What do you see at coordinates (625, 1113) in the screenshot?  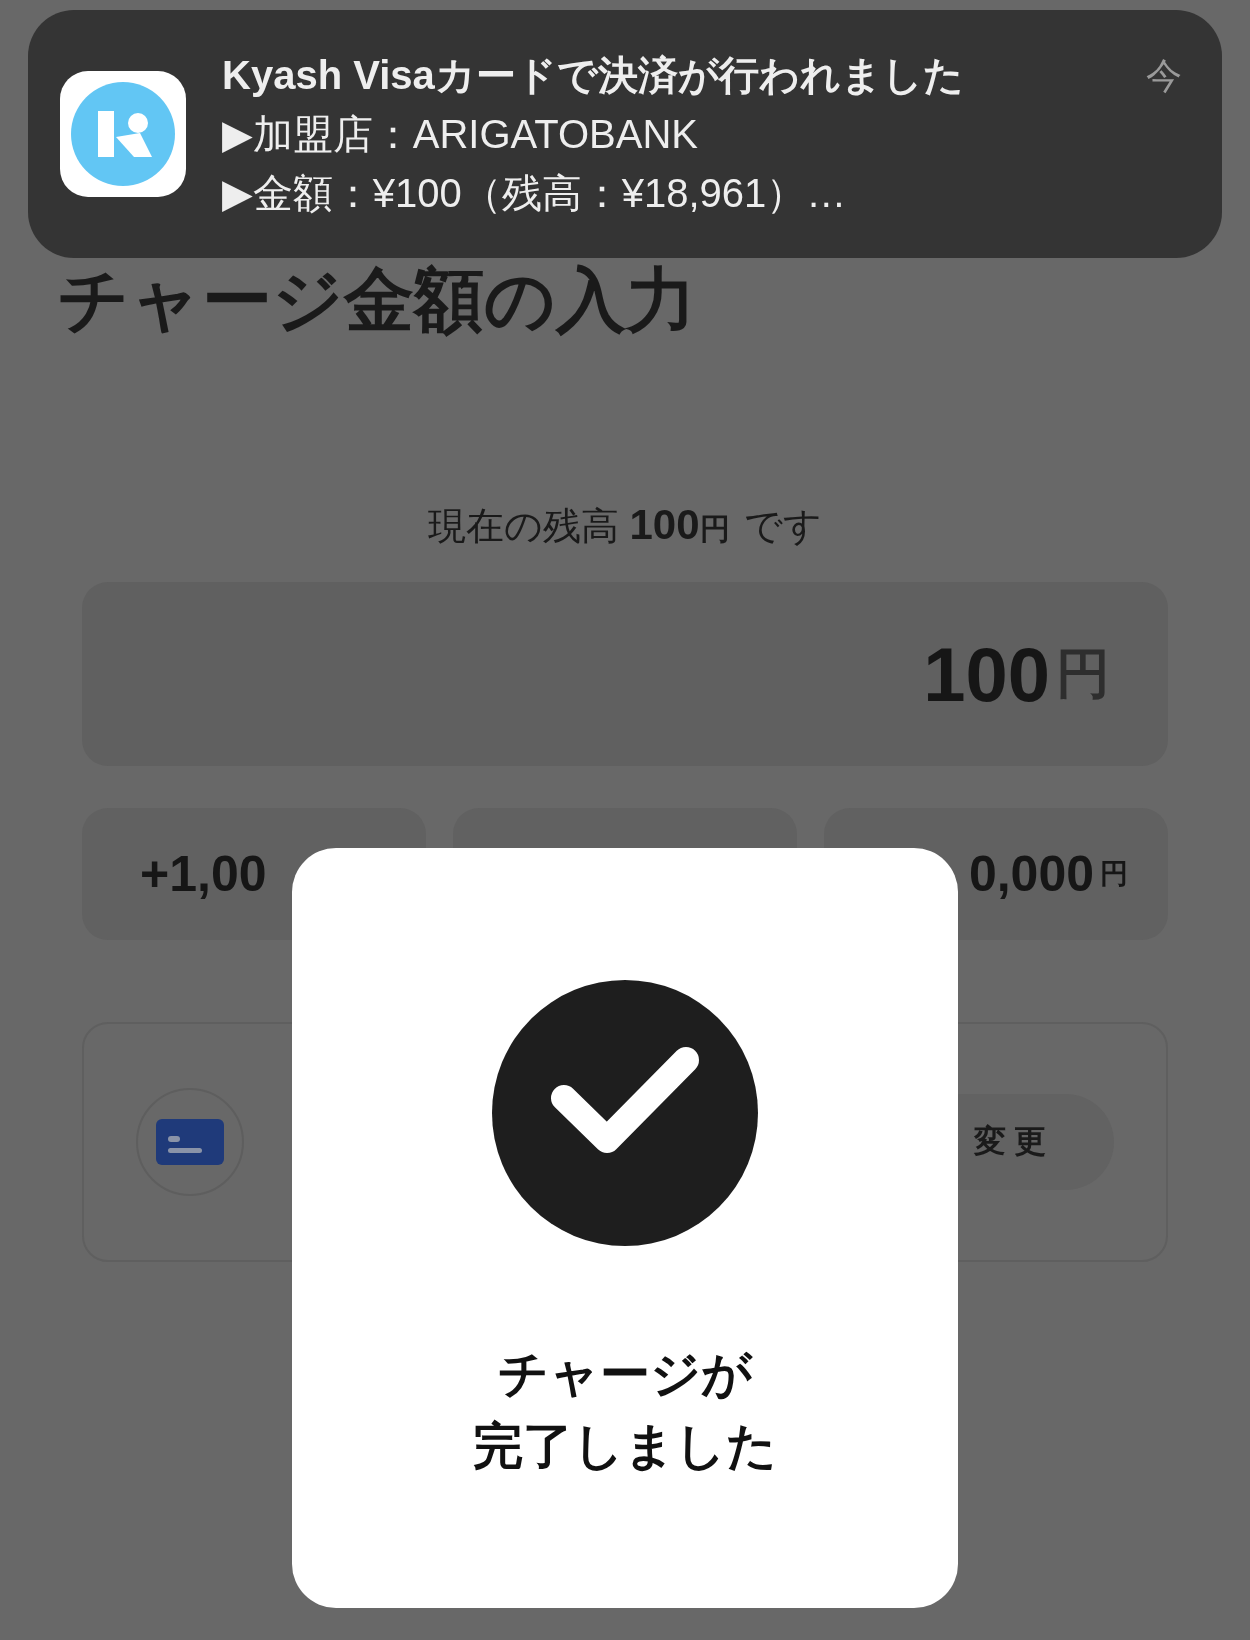 I see `checkmark-icon` at bounding box center [625, 1113].